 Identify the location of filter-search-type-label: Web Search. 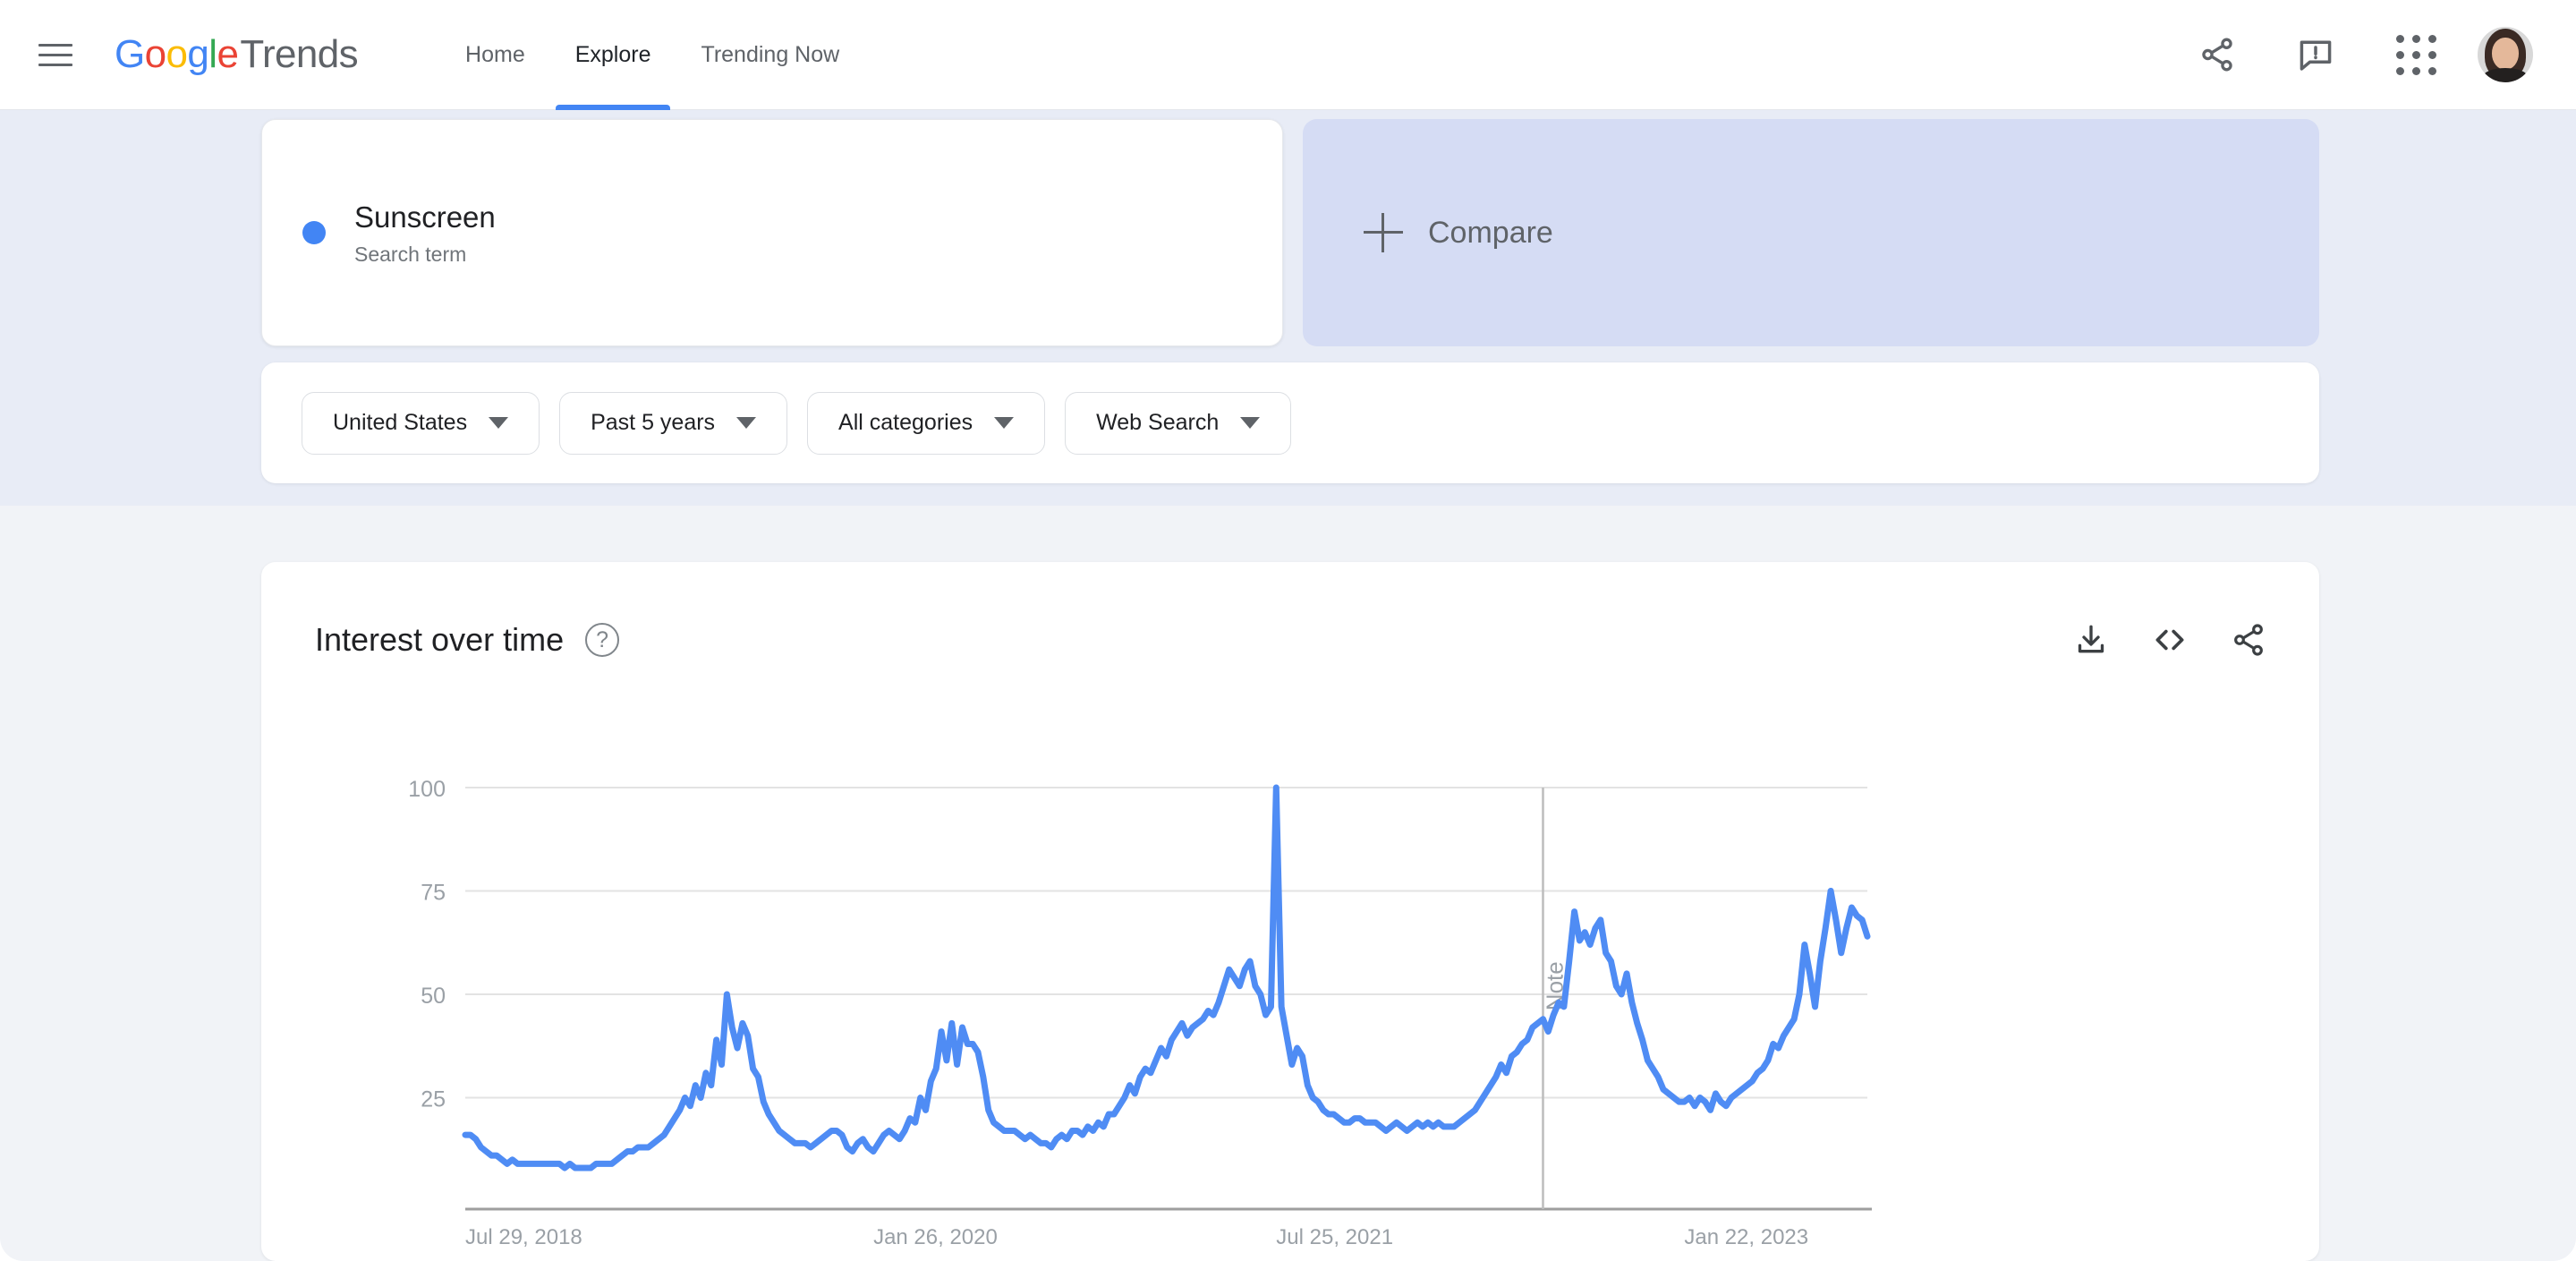
(1158, 423).